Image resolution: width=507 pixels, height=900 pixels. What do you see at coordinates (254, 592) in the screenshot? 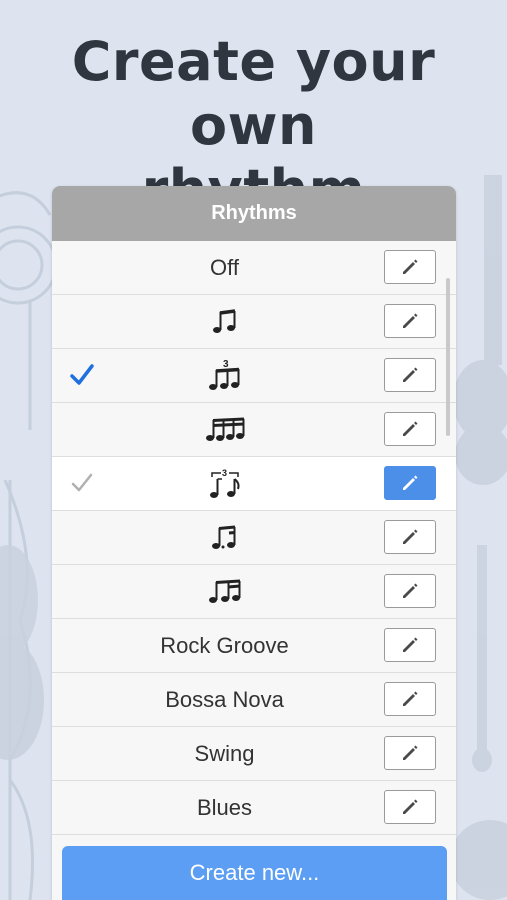
I see `rhythm-row-eighth-sixteenths` at bounding box center [254, 592].